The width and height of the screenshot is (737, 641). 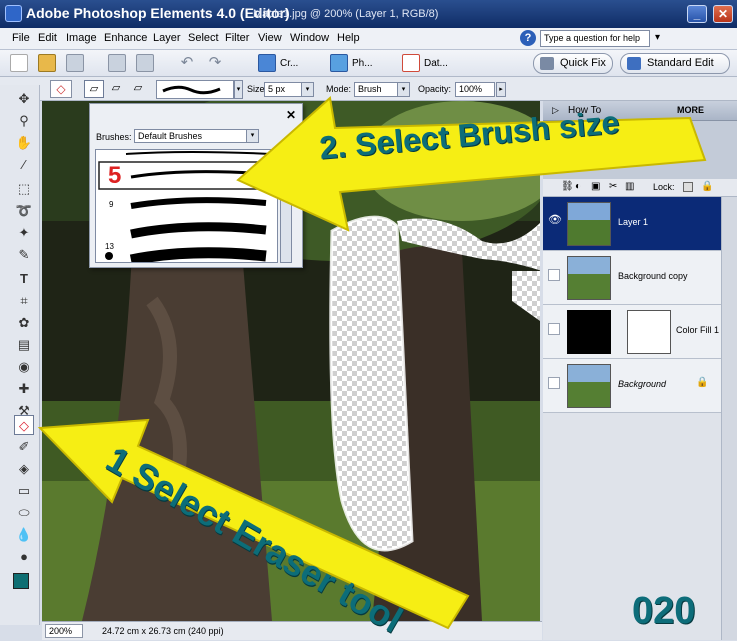 I want to click on frame-number: 020, so click(x=664, y=611).